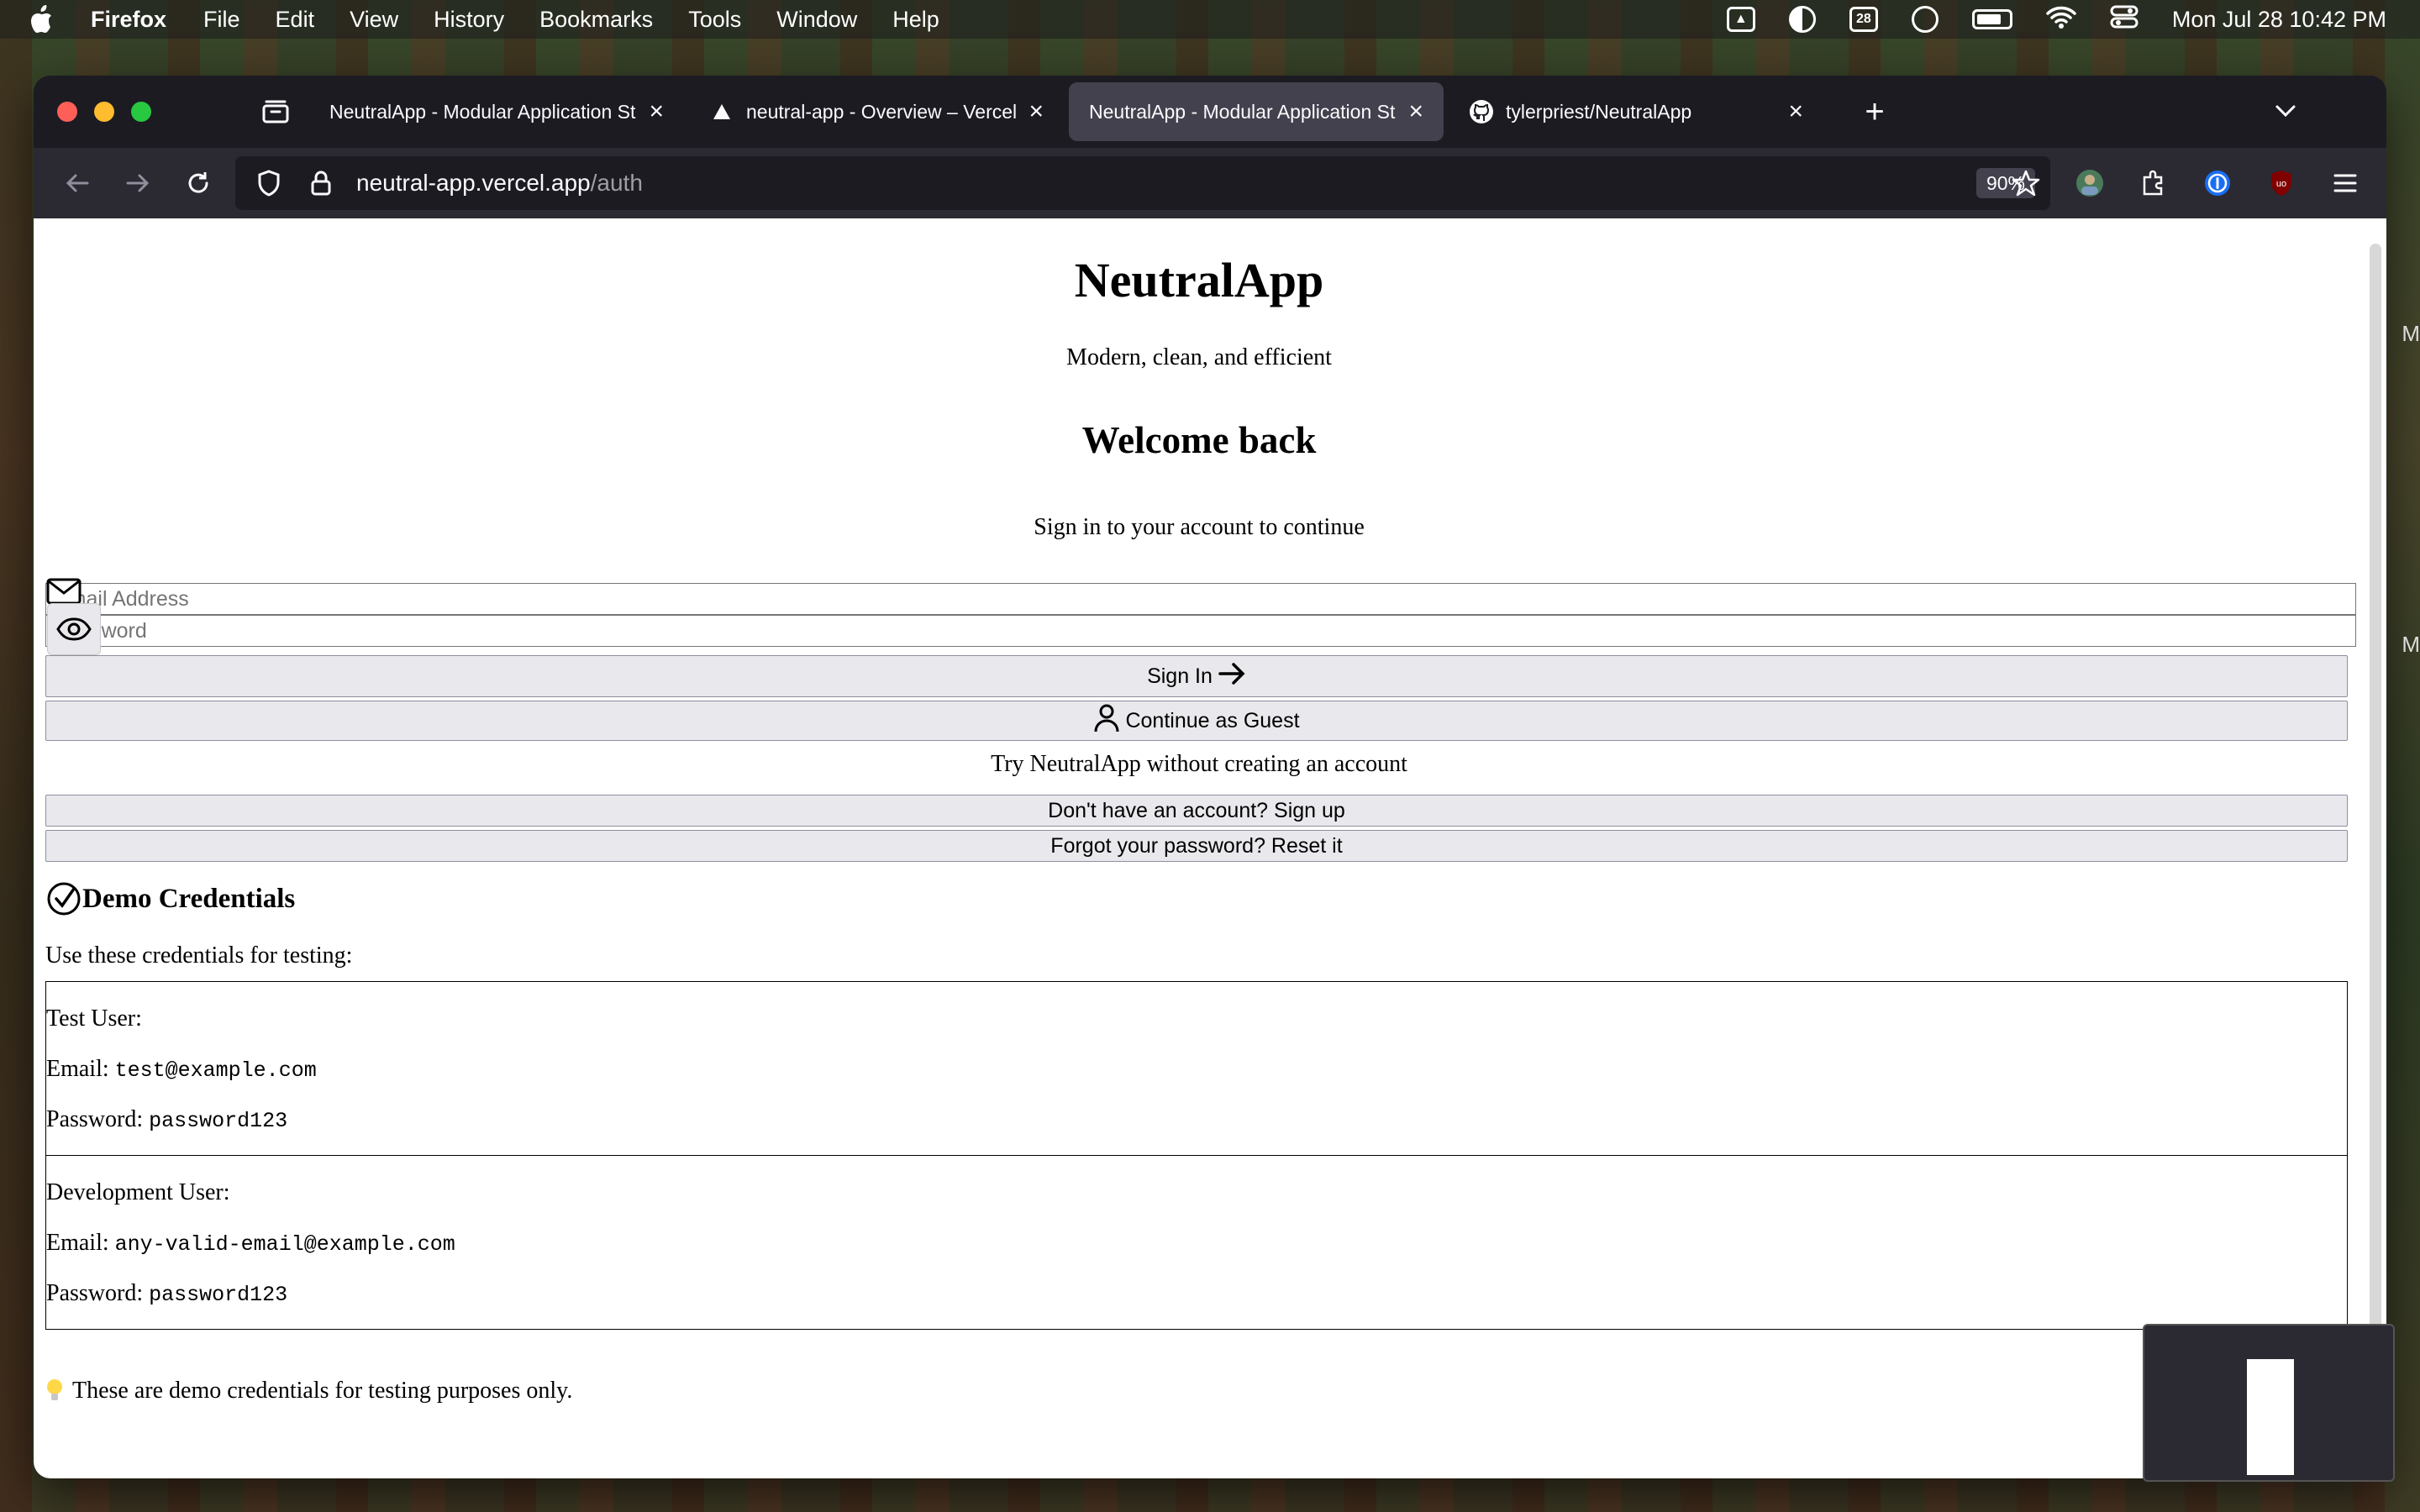 The width and height of the screenshot is (2420, 1512). Describe the element at coordinates (1863, 19) in the screenshot. I see `calendar-icon: 28` at that location.